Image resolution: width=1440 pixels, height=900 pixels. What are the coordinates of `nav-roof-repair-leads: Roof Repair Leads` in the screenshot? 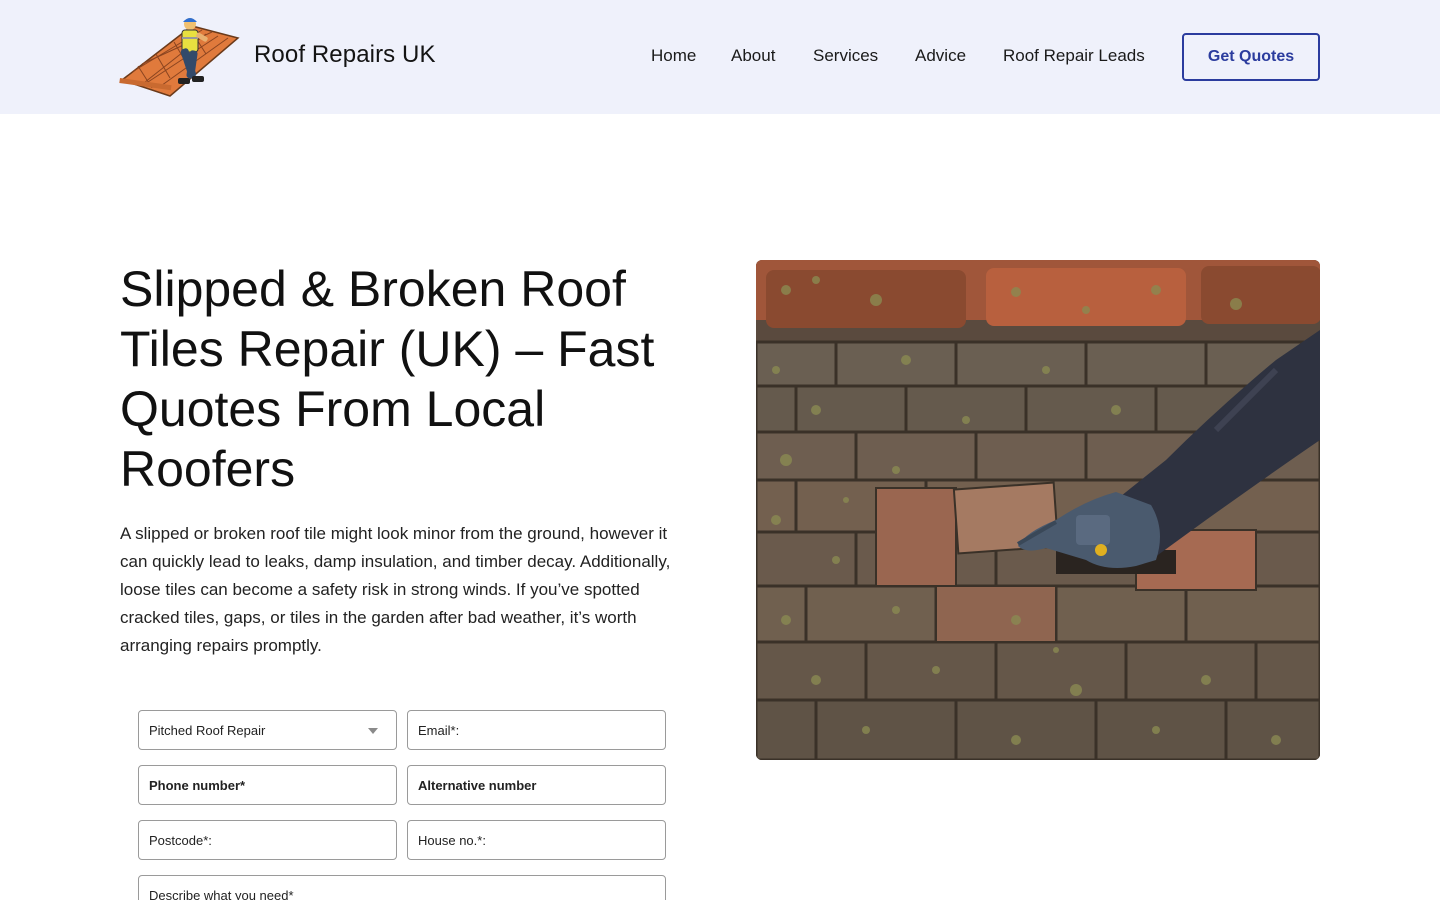 It's located at (1074, 56).